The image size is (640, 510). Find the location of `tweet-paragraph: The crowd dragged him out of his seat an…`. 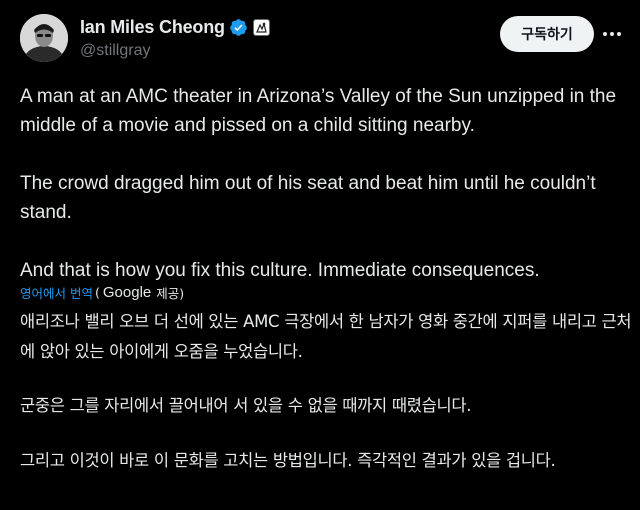

tweet-paragraph: The crowd dragged him out of his seat an… is located at coordinates (308, 198).